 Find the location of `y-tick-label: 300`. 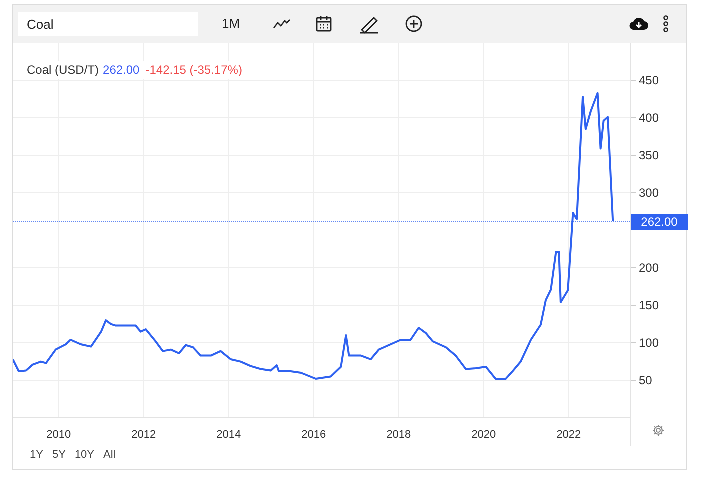

y-tick-label: 300 is located at coordinates (649, 193).